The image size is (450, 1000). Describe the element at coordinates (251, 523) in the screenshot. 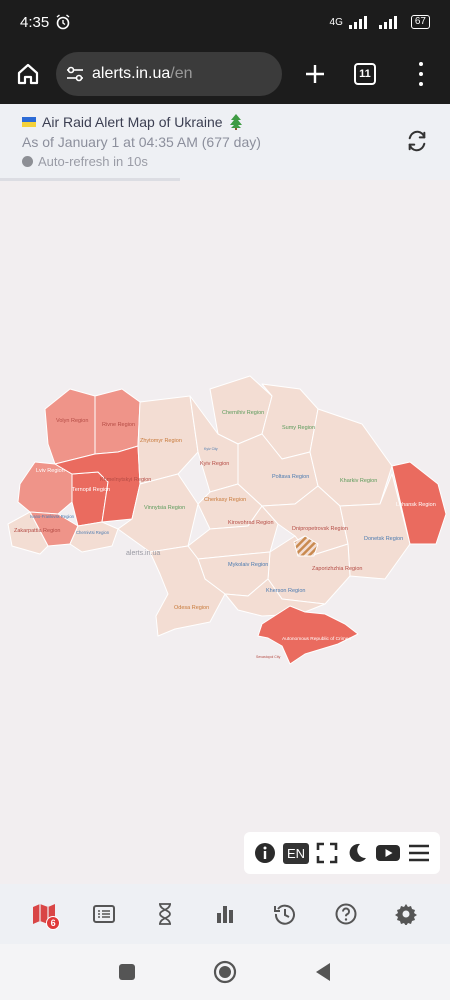

I see `label-kirovohrad: Kirovohrad Region` at that location.